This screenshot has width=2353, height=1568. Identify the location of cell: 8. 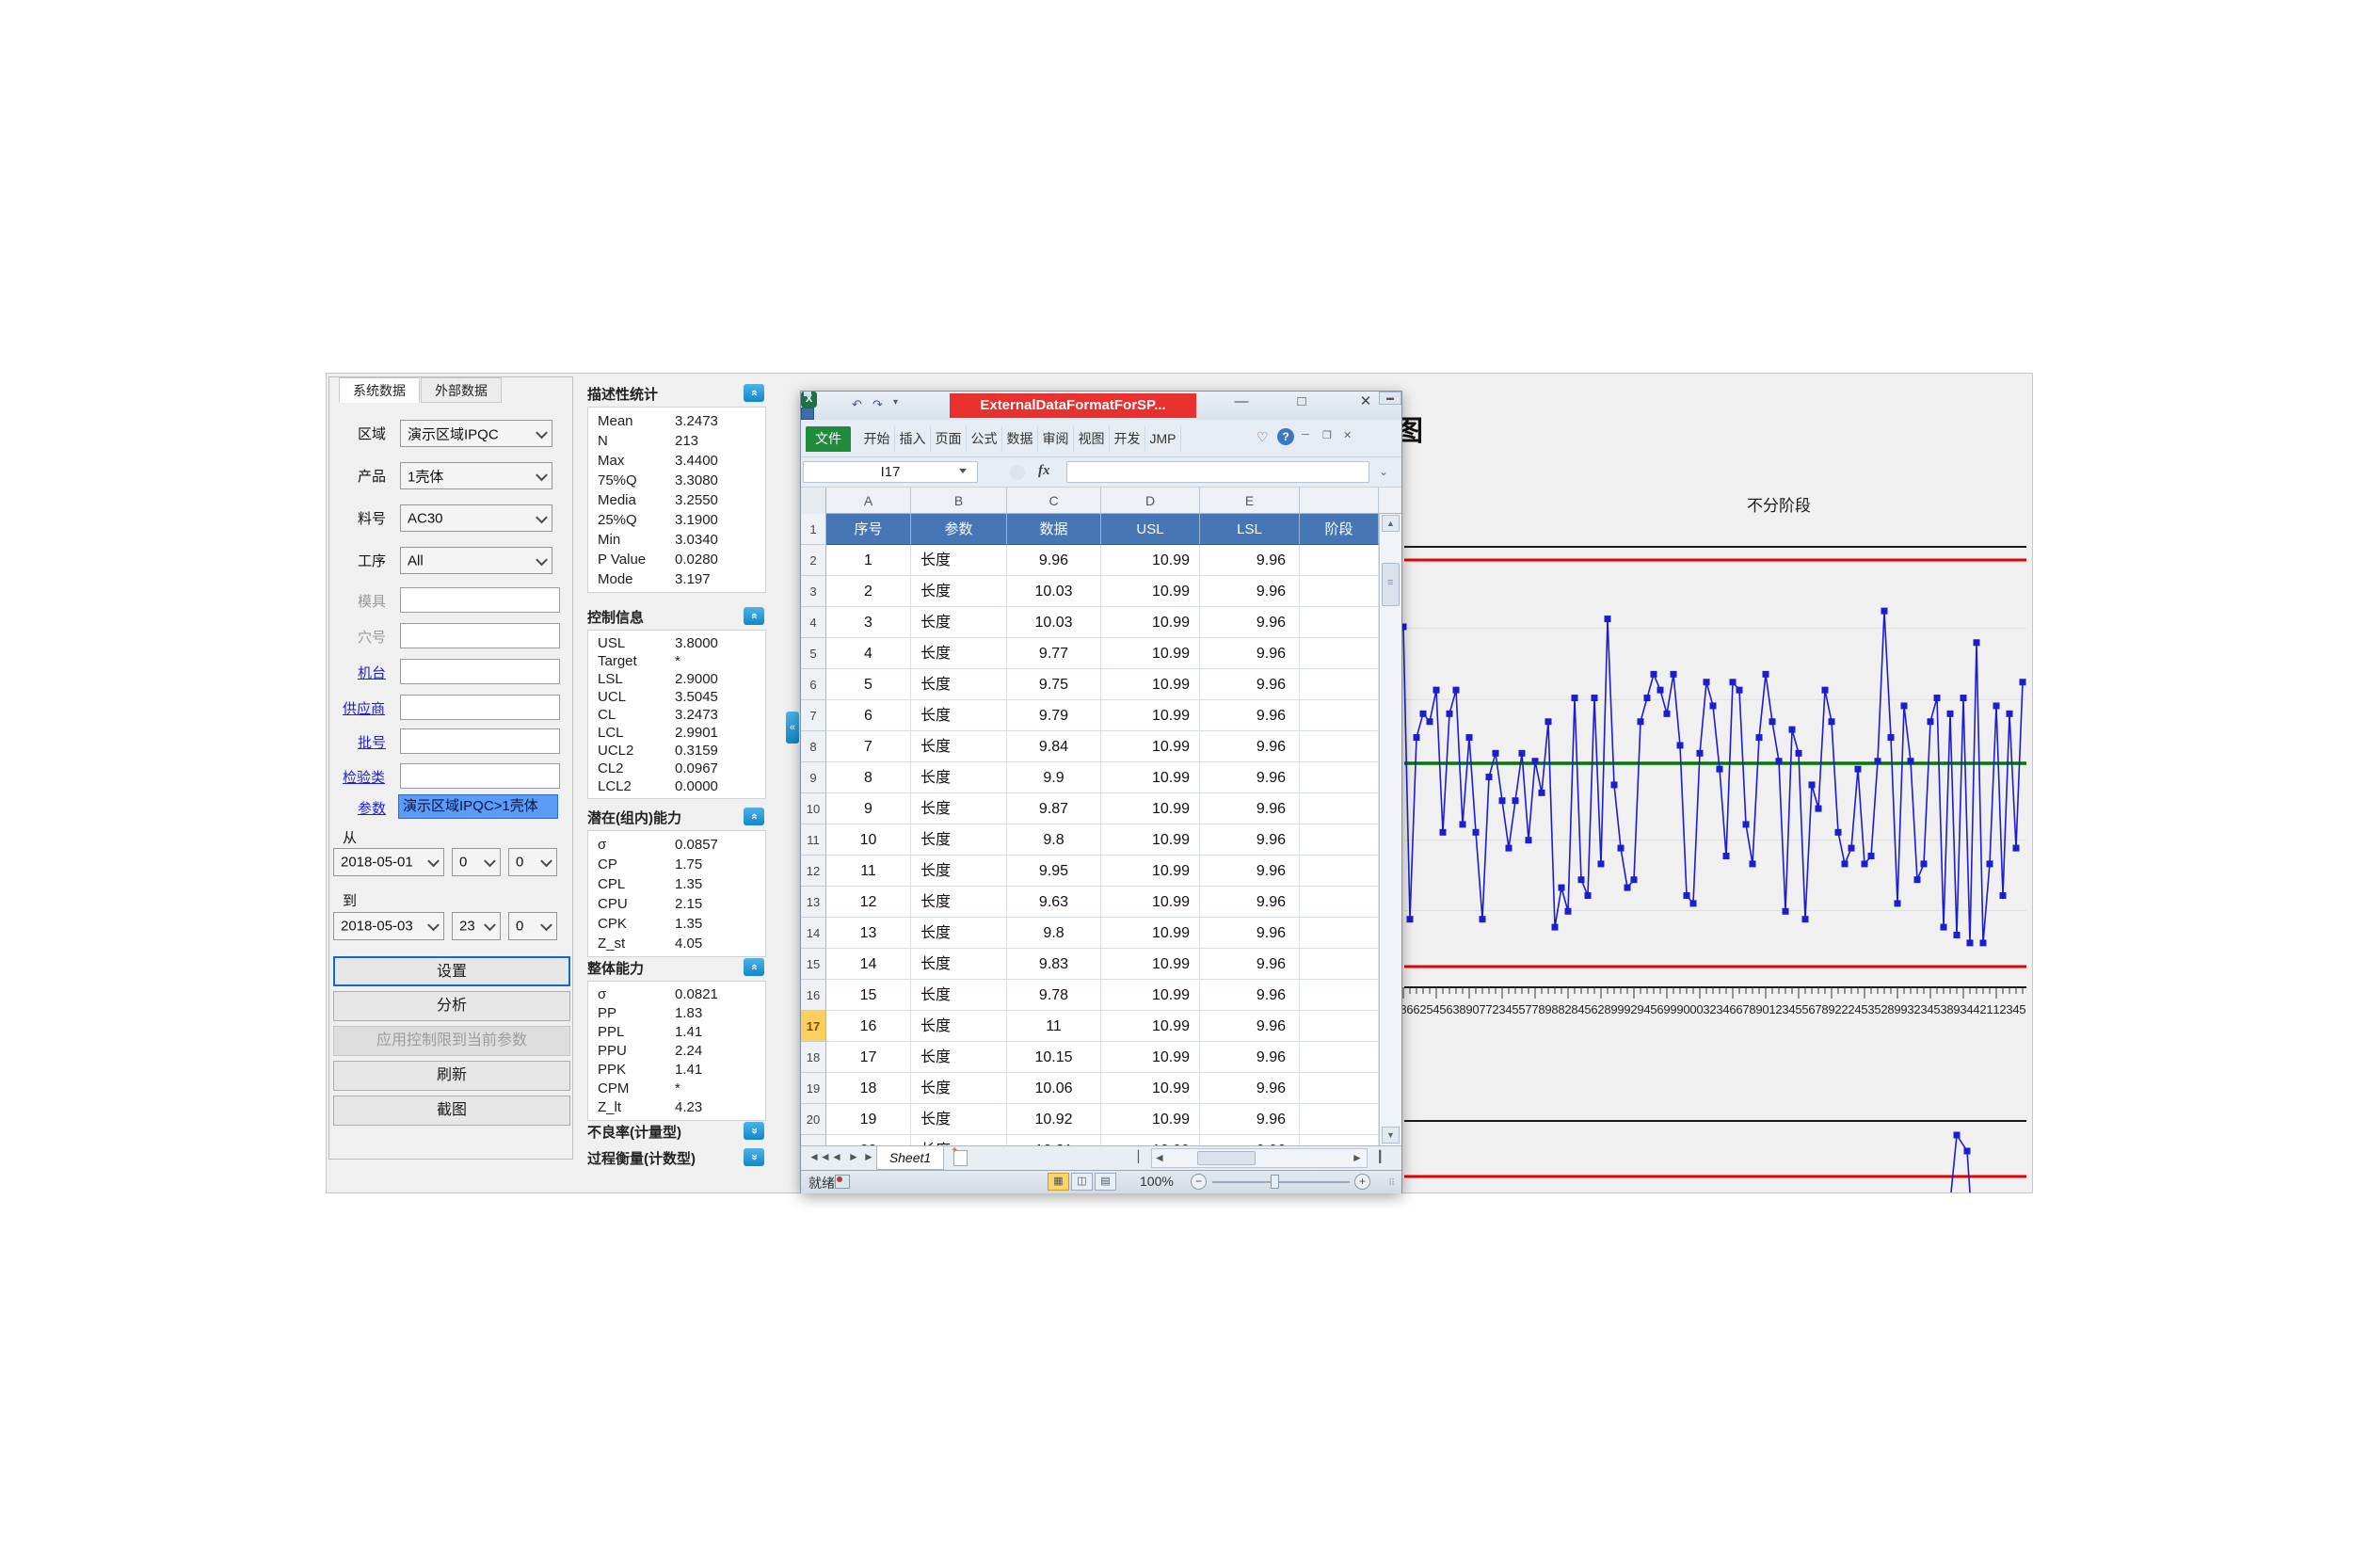
(868, 777).